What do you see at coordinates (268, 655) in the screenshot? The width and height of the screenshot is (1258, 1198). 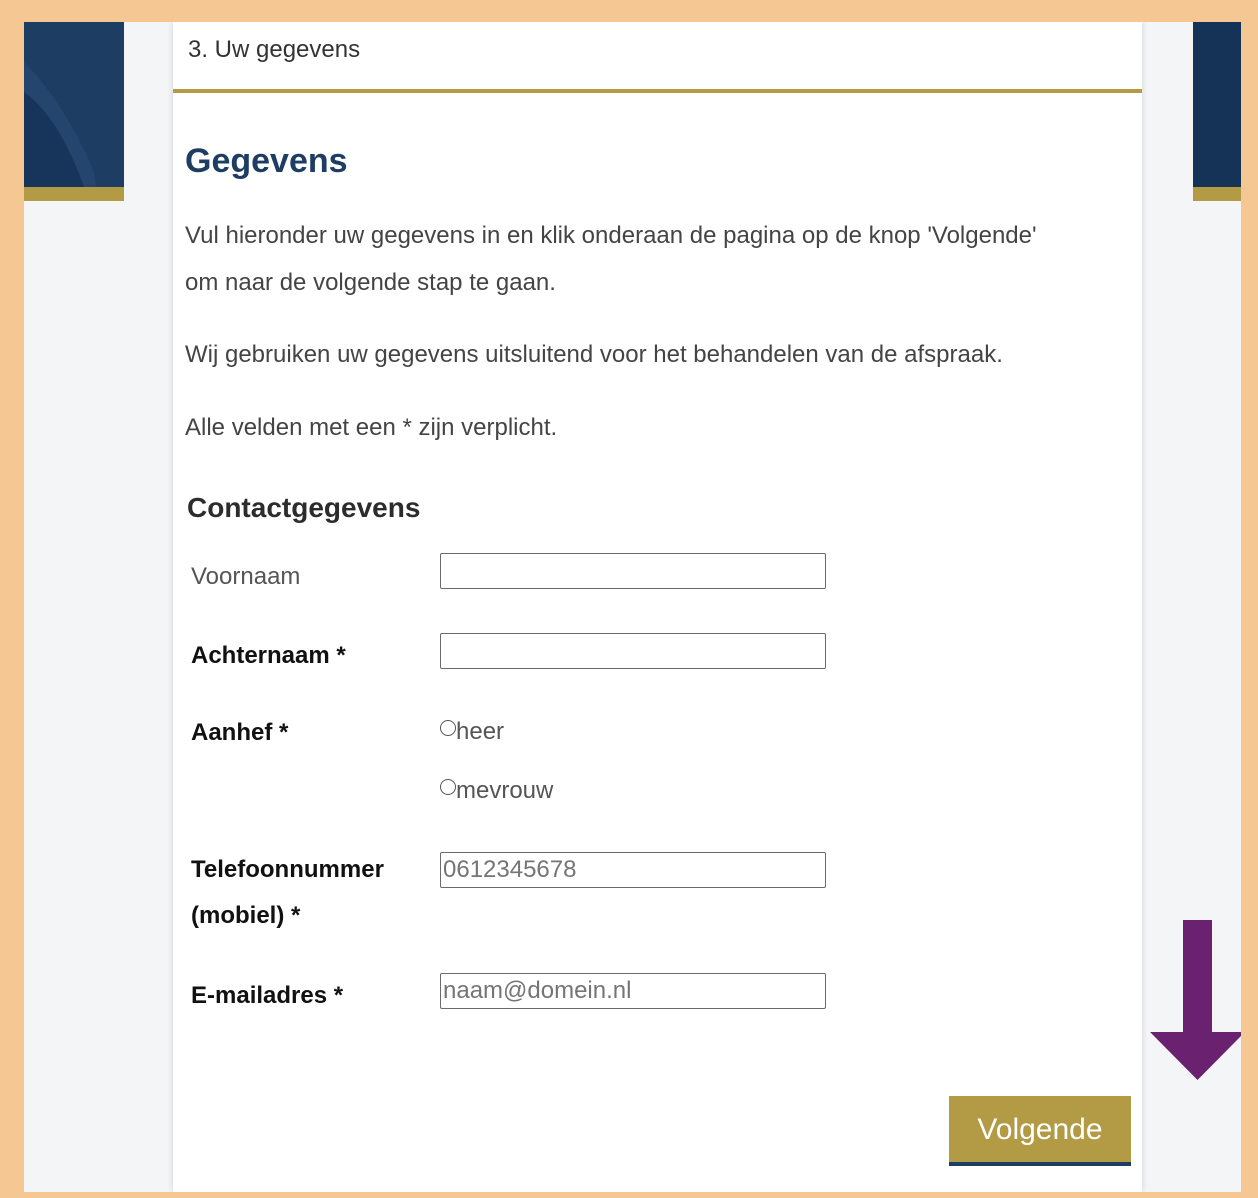 I see `achternaam-label: Achternaam *` at bounding box center [268, 655].